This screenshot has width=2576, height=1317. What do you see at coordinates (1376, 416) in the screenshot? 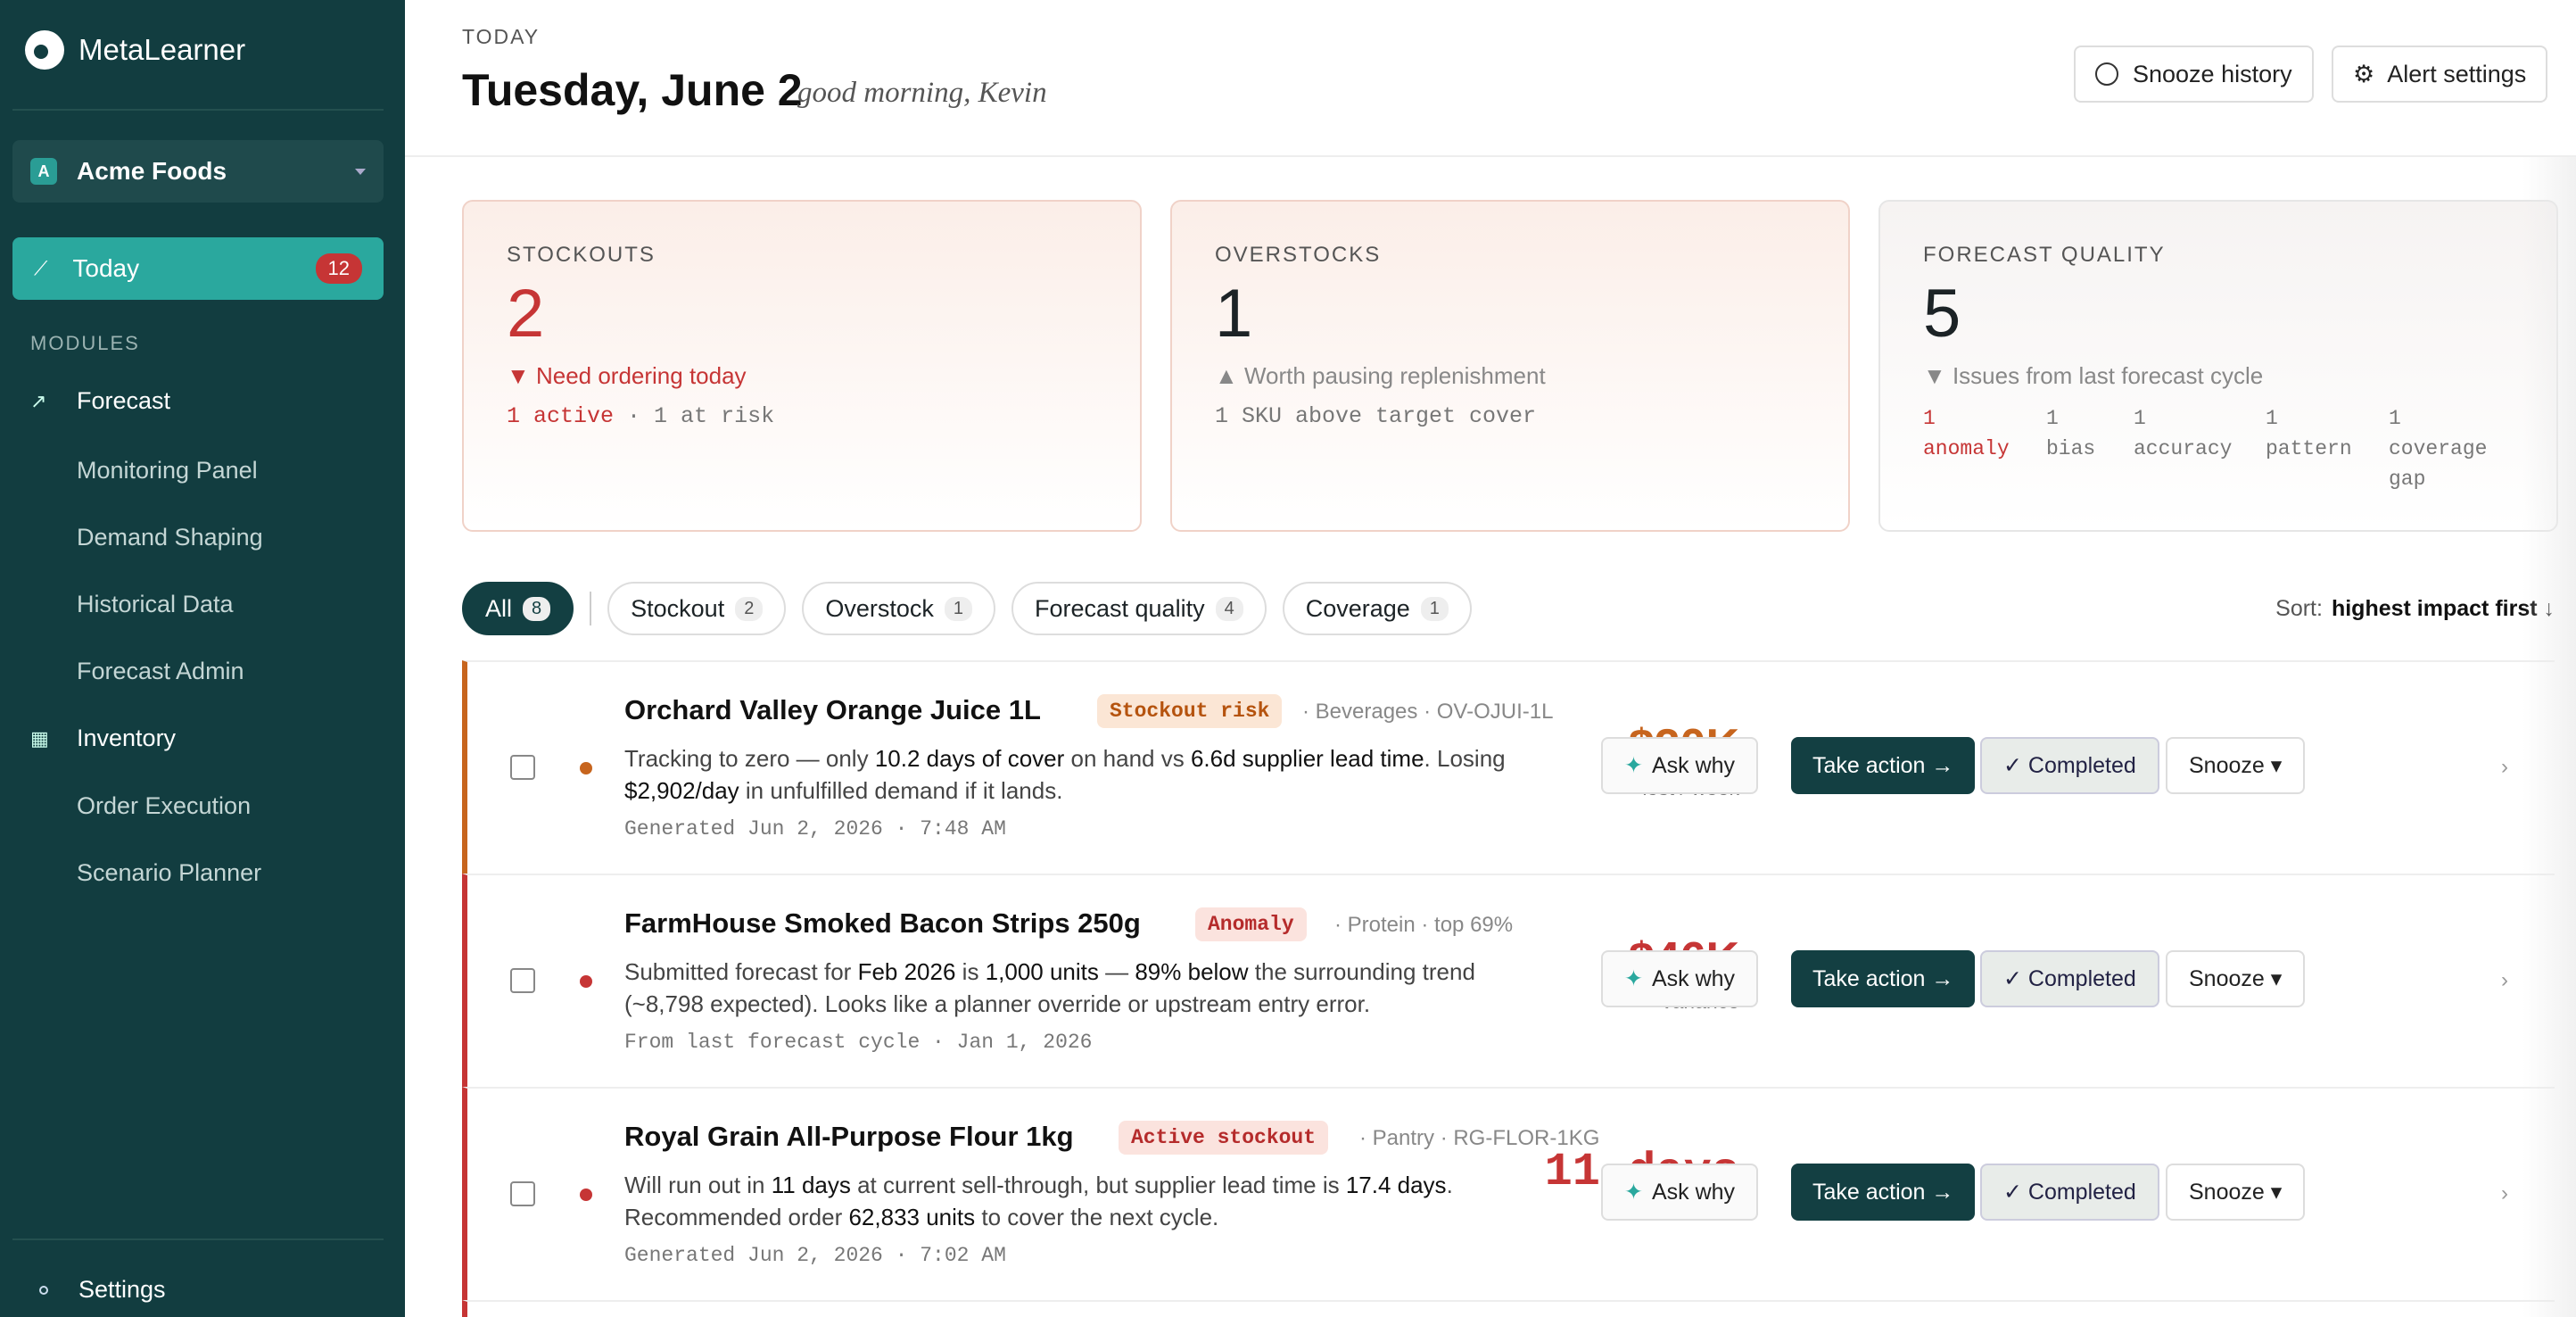
I see `card-meta: 1 SKU above target cover` at bounding box center [1376, 416].